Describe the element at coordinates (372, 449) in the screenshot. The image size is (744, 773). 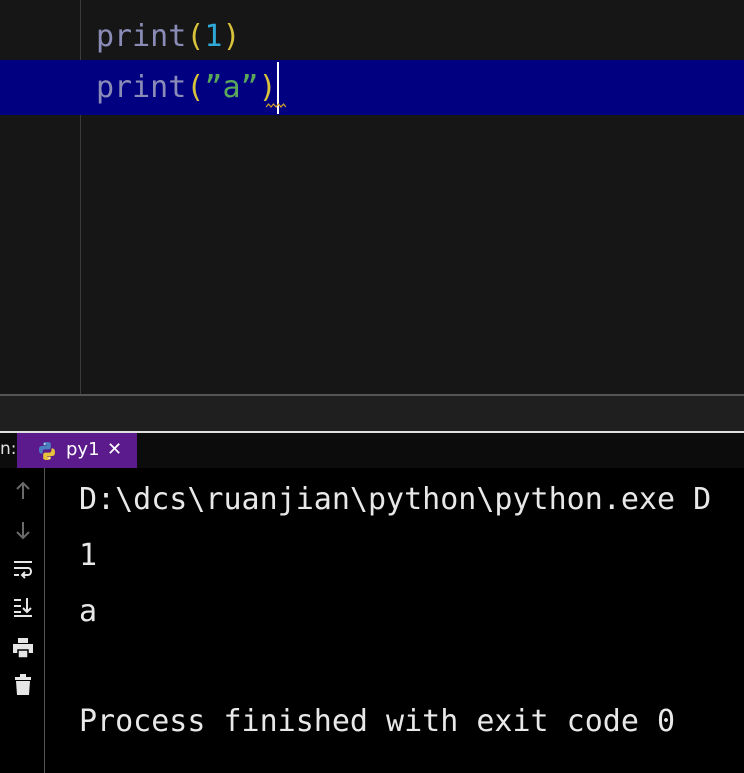
I see `run-tab-bar: n: py1 ✕` at that location.